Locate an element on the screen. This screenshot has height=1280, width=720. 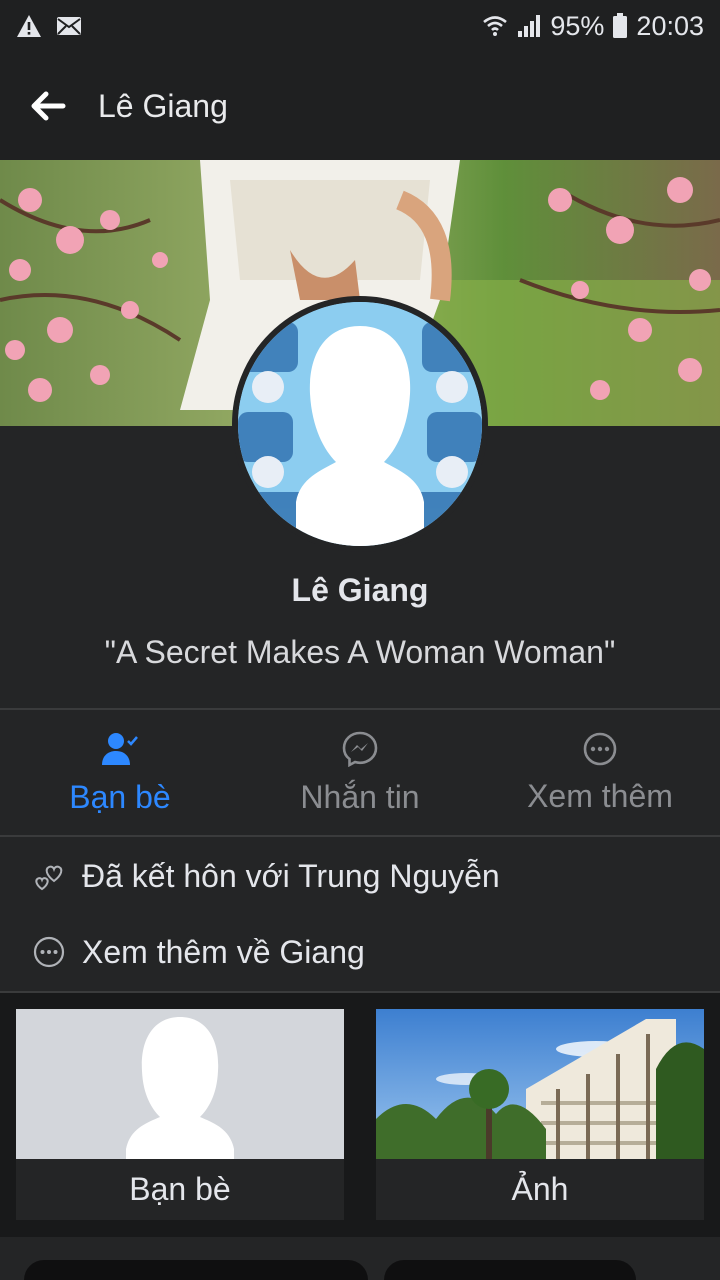
see-more-button: Xem thêm is located at coordinates (600, 773).